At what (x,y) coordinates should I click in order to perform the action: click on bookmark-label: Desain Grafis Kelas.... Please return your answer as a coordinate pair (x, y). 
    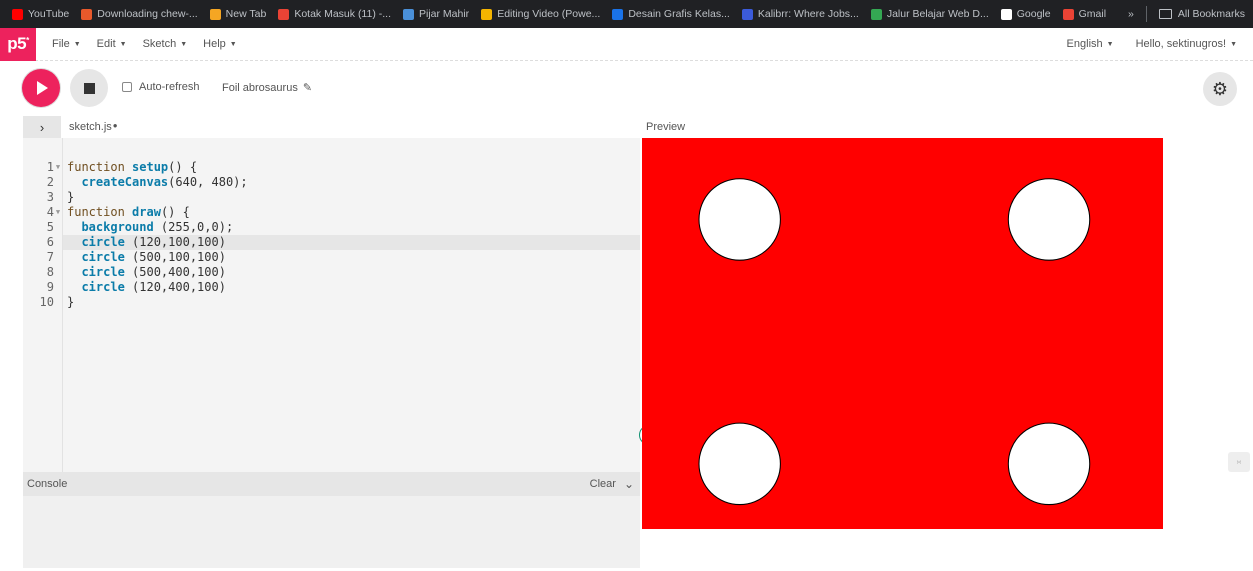
    Looking at the image, I should click on (679, 14).